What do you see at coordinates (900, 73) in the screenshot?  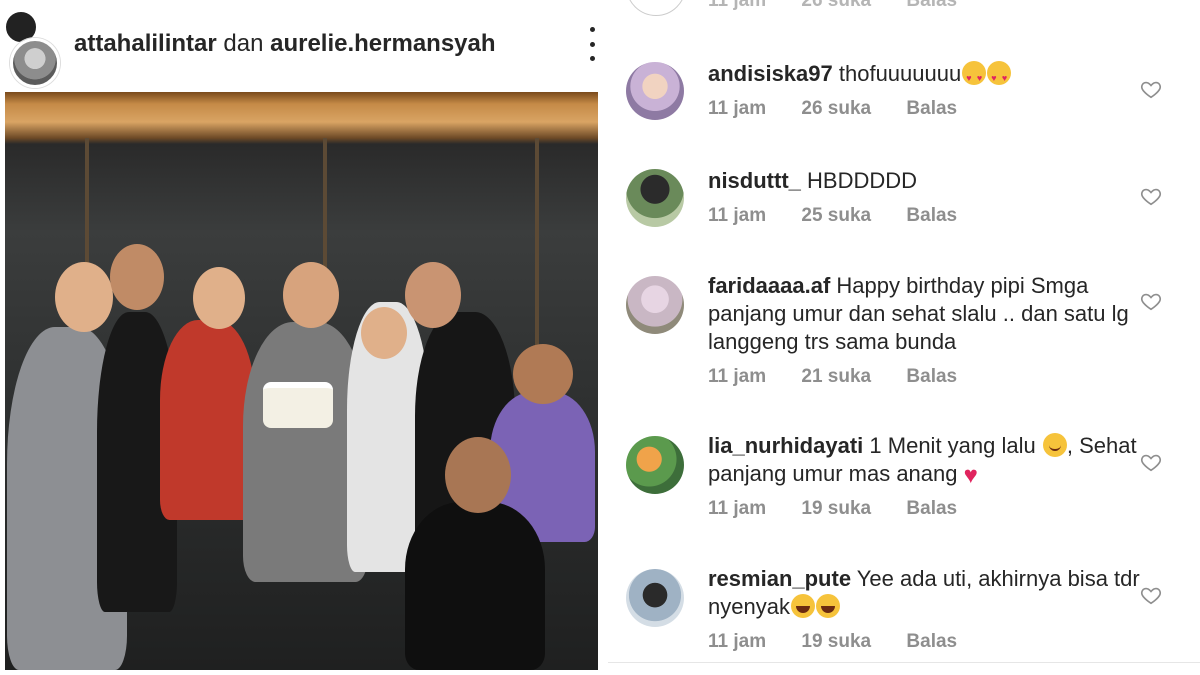 I see `comment-message: thofuuuuuuu` at bounding box center [900, 73].